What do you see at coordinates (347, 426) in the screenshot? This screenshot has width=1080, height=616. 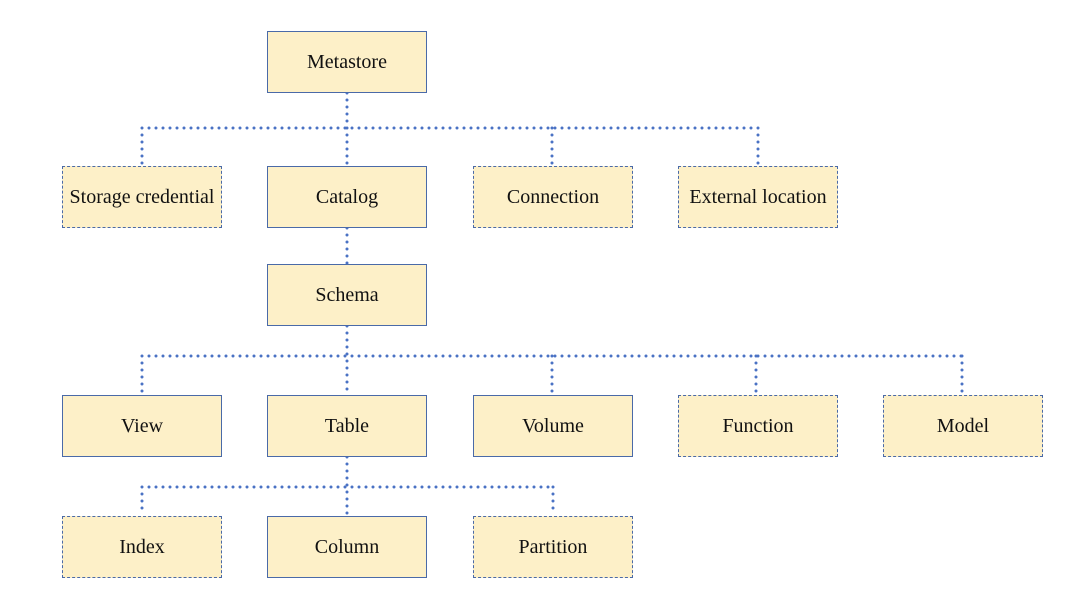 I see `node-table: Table` at bounding box center [347, 426].